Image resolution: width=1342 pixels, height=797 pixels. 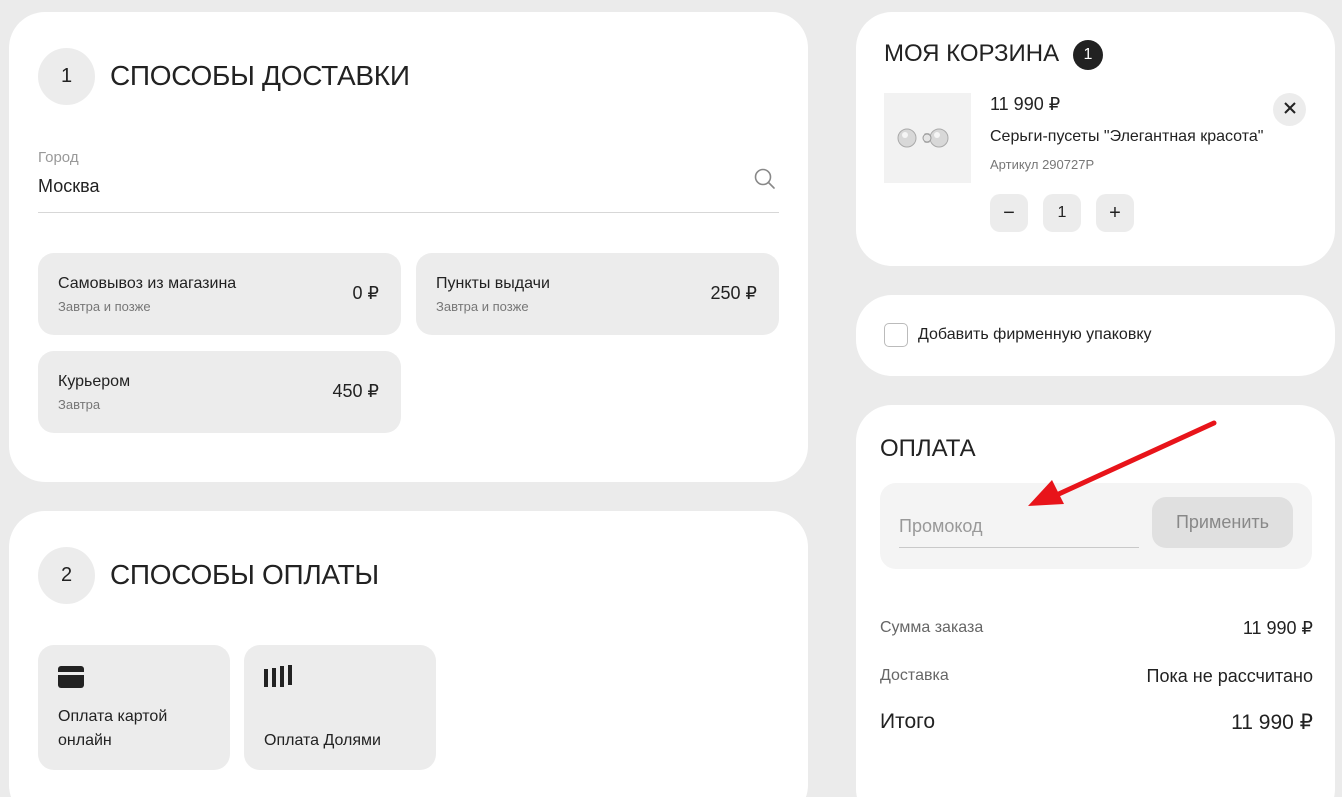 What do you see at coordinates (279, 678) in the screenshot?
I see `dolyami-icon` at bounding box center [279, 678].